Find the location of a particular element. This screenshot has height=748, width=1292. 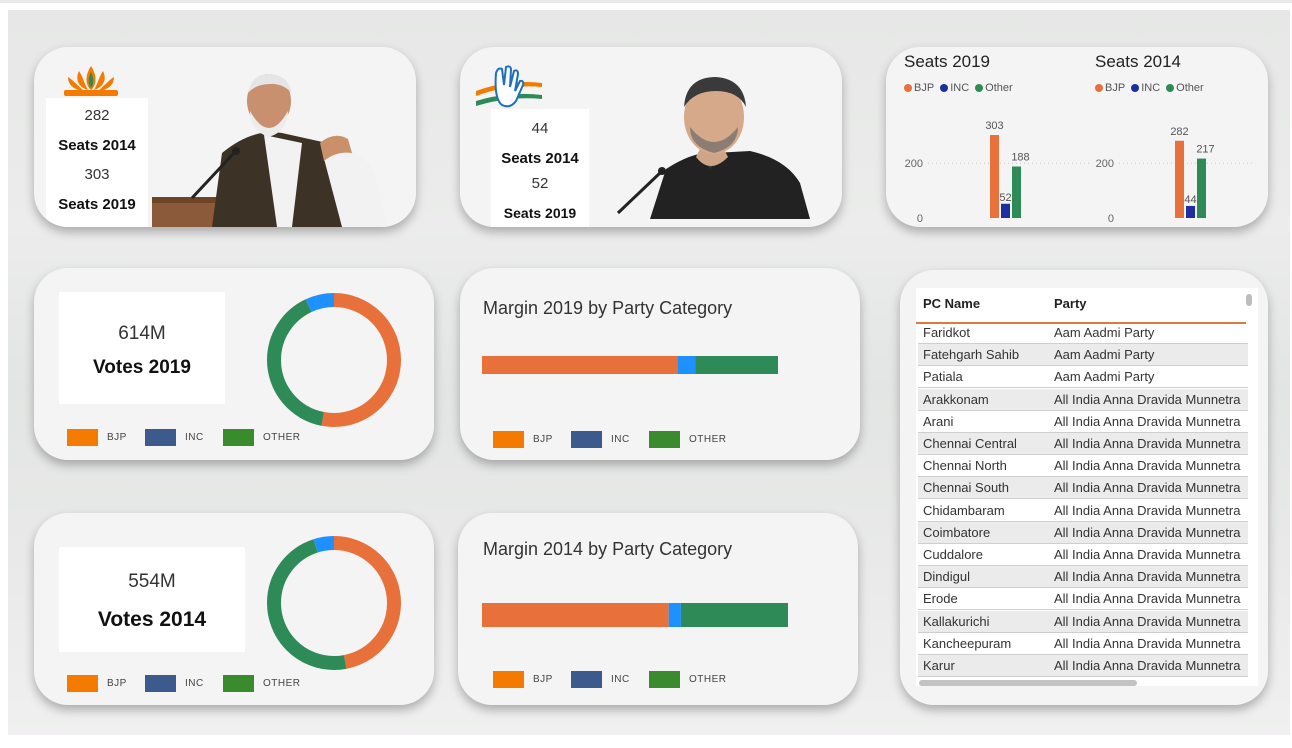

margin-2019-stacked-bar is located at coordinates (630, 365).